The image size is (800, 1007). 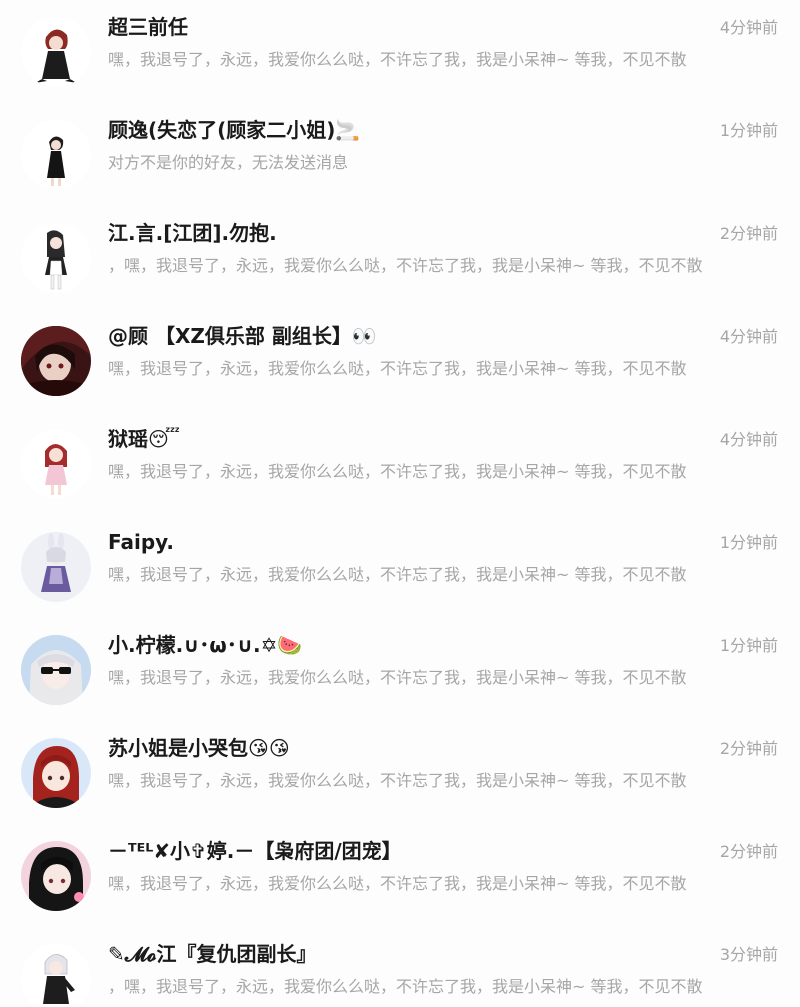 I want to click on contact-name: Faipy., so click(x=141, y=542).